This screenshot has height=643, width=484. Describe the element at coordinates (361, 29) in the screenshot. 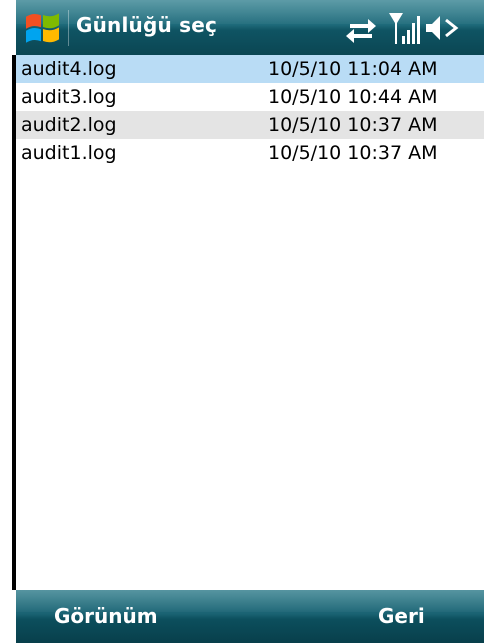

I see `connectivity-icon` at that location.